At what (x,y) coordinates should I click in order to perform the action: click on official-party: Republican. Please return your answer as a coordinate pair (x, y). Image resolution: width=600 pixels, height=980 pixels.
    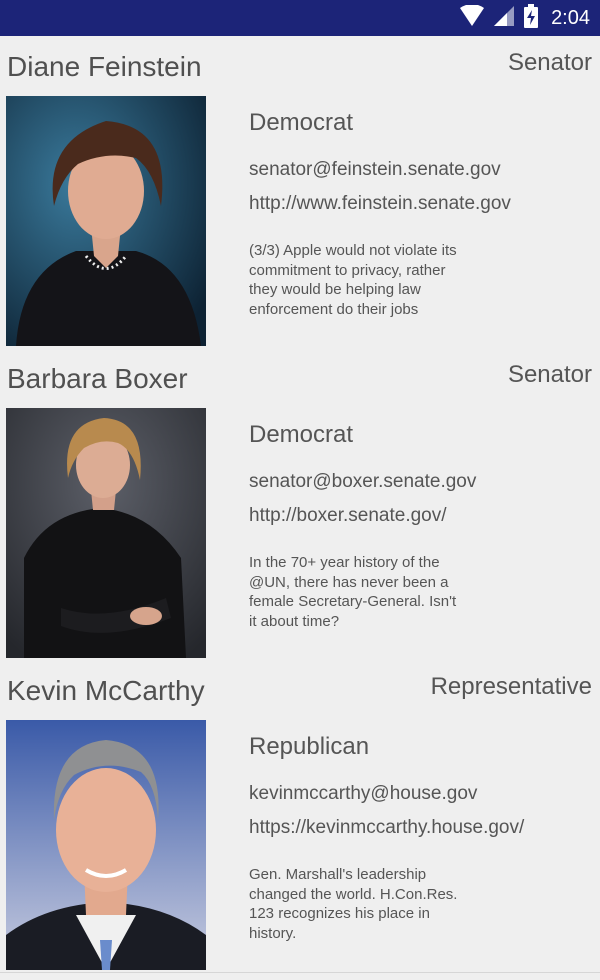
    Looking at the image, I should click on (309, 746).